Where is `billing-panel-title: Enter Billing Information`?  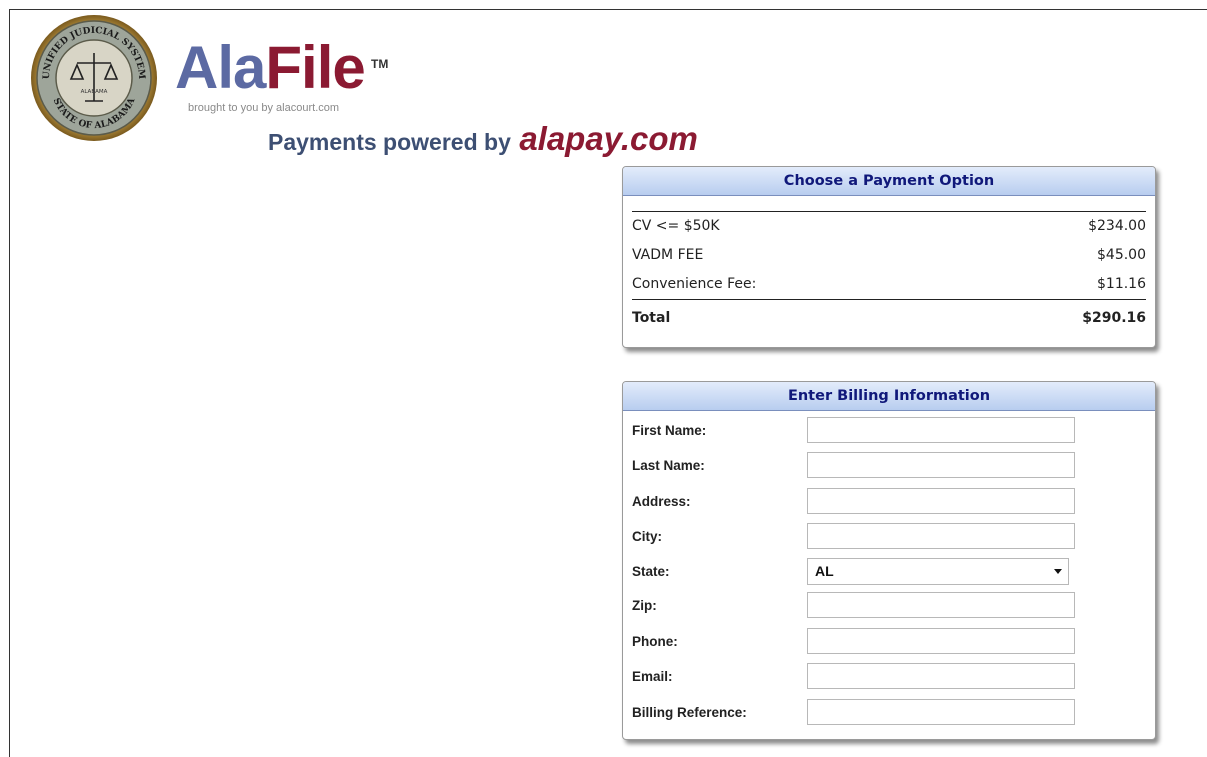
billing-panel-title: Enter Billing Information is located at coordinates (889, 396).